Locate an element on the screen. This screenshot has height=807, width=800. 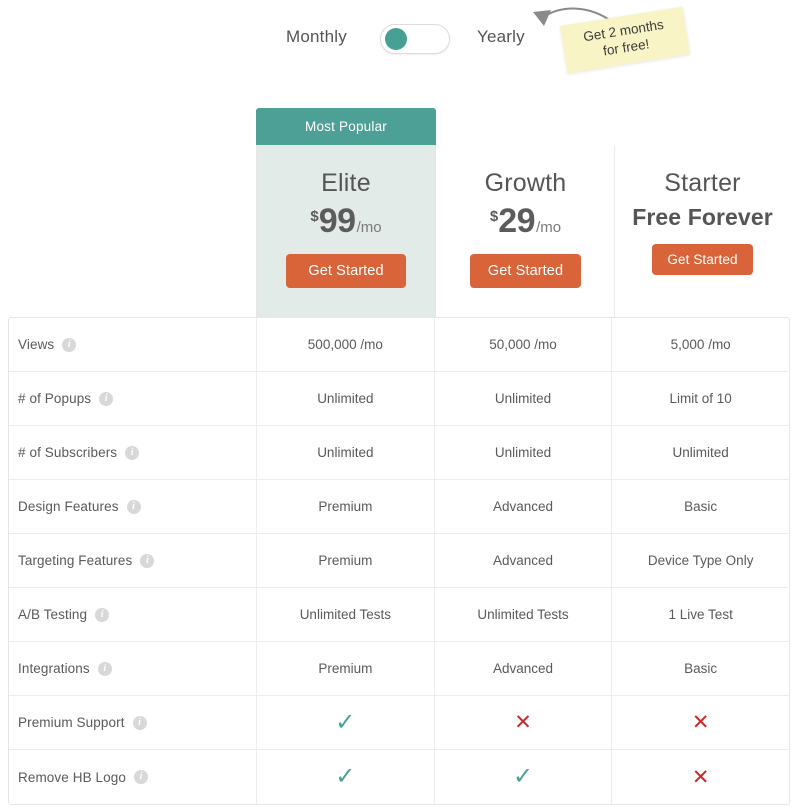
most-popular-banner: Most Popular is located at coordinates (346, 126).